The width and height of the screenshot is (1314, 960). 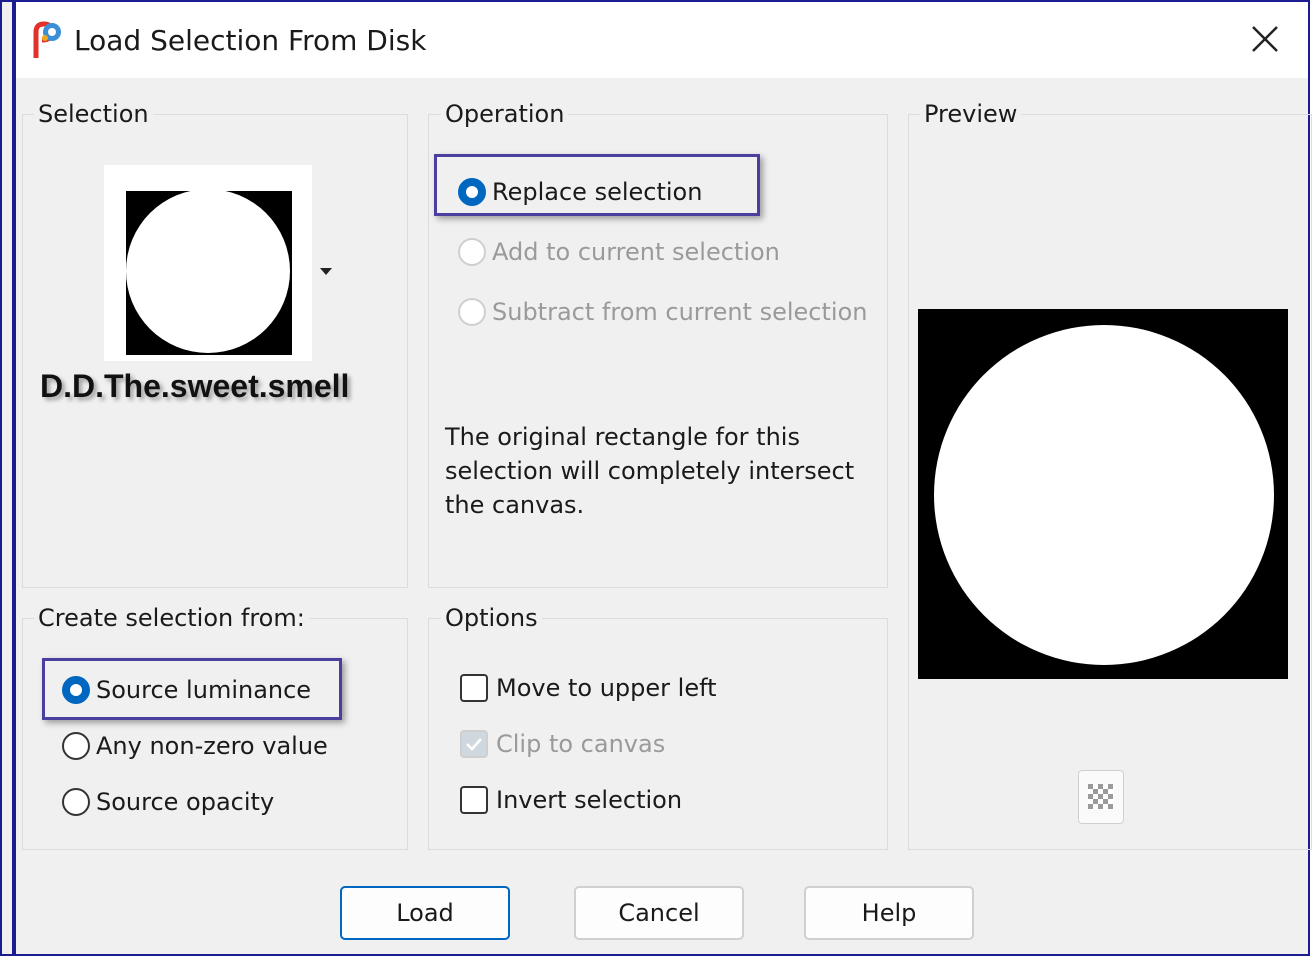 I want to click on checkbox-move-to-upper-left: Move to upper left, so click(x=588, y=688).